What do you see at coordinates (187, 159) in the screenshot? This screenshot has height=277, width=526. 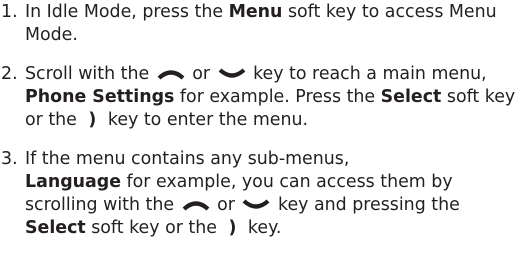 I see `step-text: If the menu contains any sub-menus,` at bounding box center [187, 159].